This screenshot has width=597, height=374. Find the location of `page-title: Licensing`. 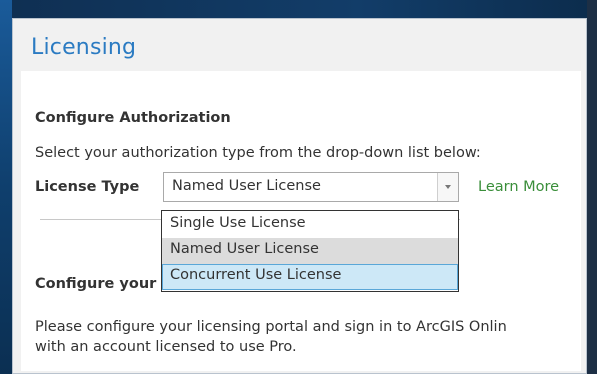

page-title: Licensing is located at coordinates (84, 47).